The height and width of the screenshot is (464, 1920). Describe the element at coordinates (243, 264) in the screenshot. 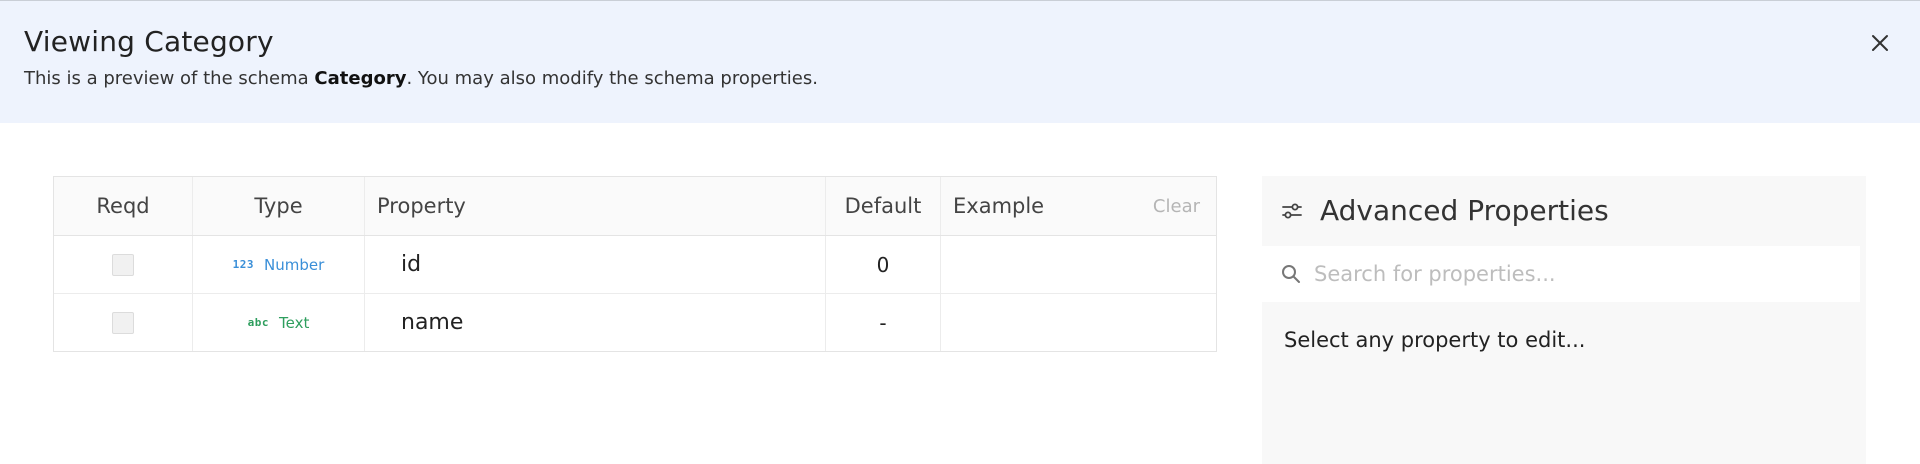

I see `number-type-icon: 123` at that location.